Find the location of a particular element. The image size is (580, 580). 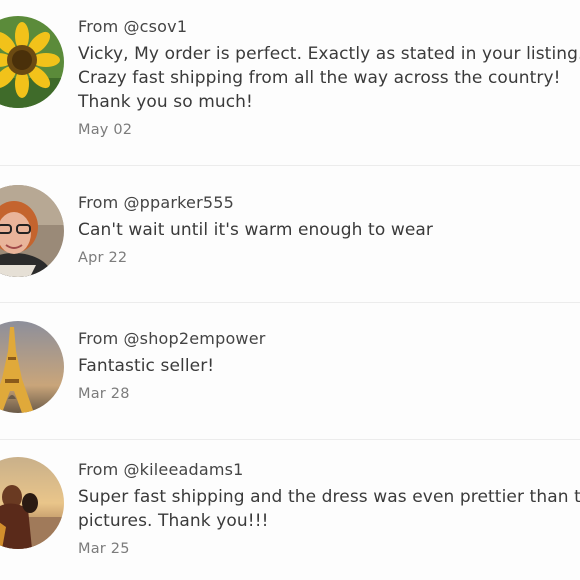

woman-with-glasses-avatar is located at coordinates (32, 231).